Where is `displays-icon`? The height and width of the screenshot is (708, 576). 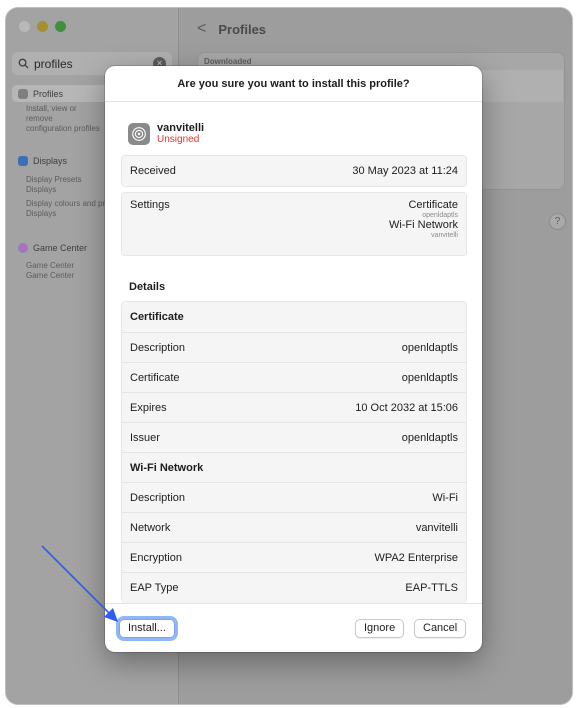
displays-icon is located at coordinates (23, 160).